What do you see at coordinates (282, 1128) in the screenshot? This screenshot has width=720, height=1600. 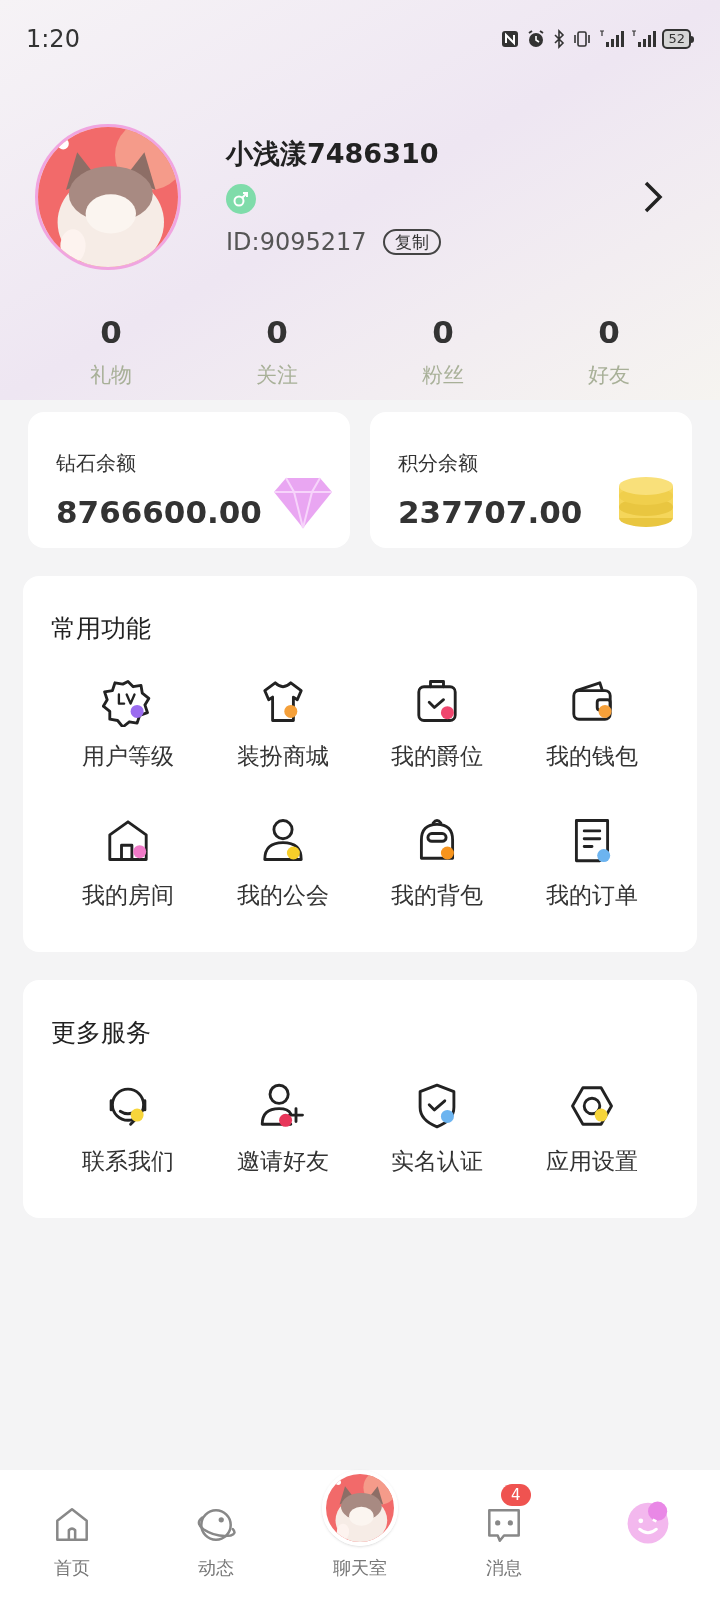 I see `feature-item: 邀请好友` at bounding box center [282, 1128].